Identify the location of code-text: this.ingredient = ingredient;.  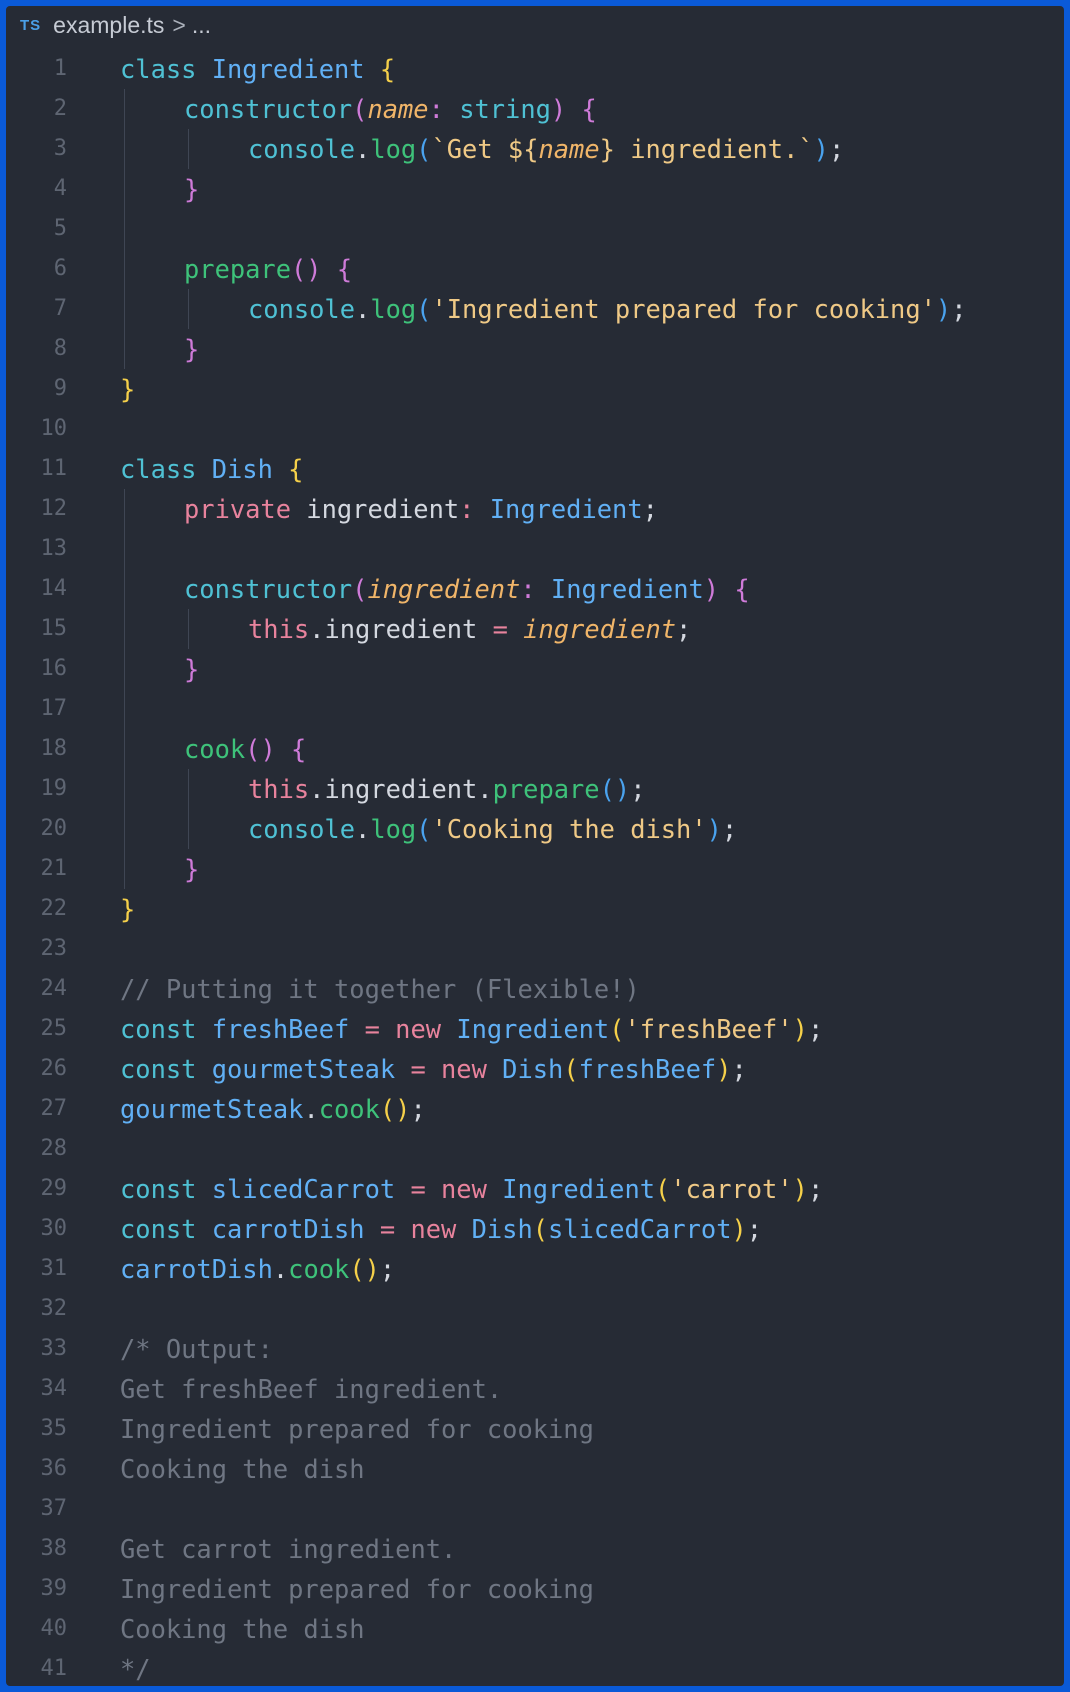
(469, 629).